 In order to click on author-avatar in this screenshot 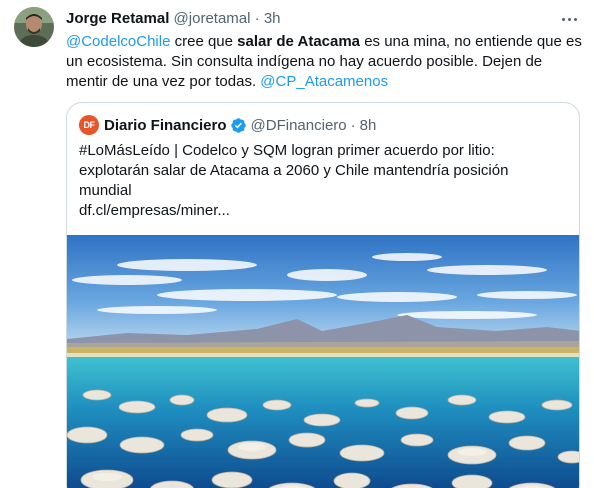, I will do `click(34, 27)`.